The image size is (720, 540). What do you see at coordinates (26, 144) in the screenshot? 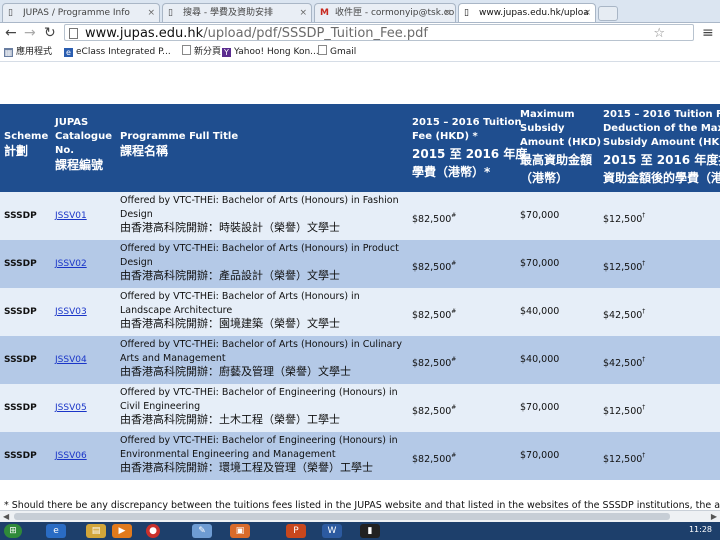
I see `header-scheme: Scheme 計劃` at bounding box center [26, 144].